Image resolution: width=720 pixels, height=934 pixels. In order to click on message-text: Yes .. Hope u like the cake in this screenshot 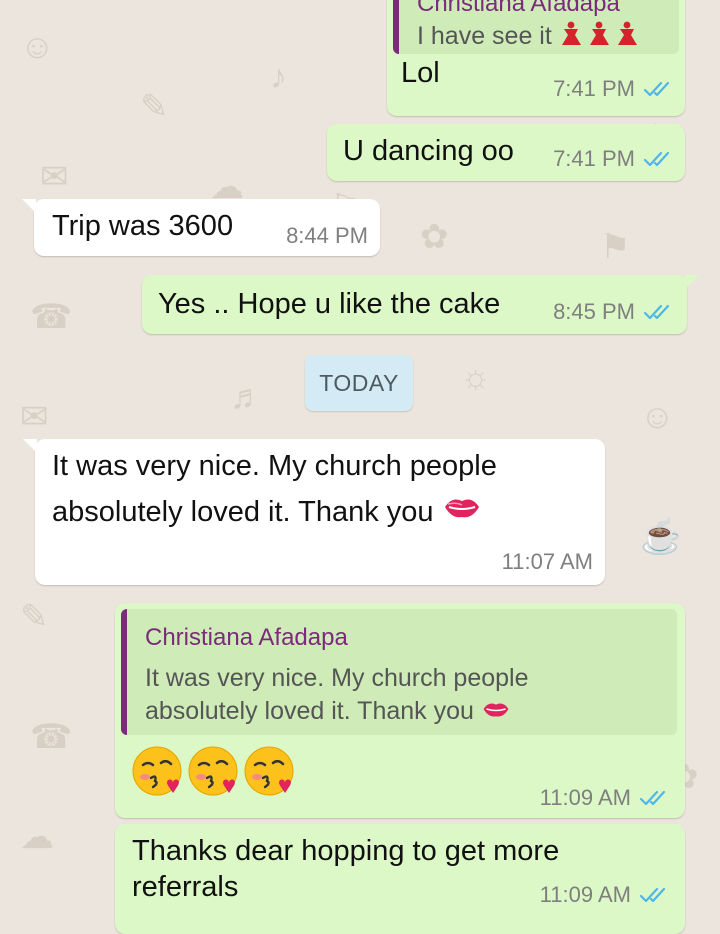, I will do `click(329, 304)`.